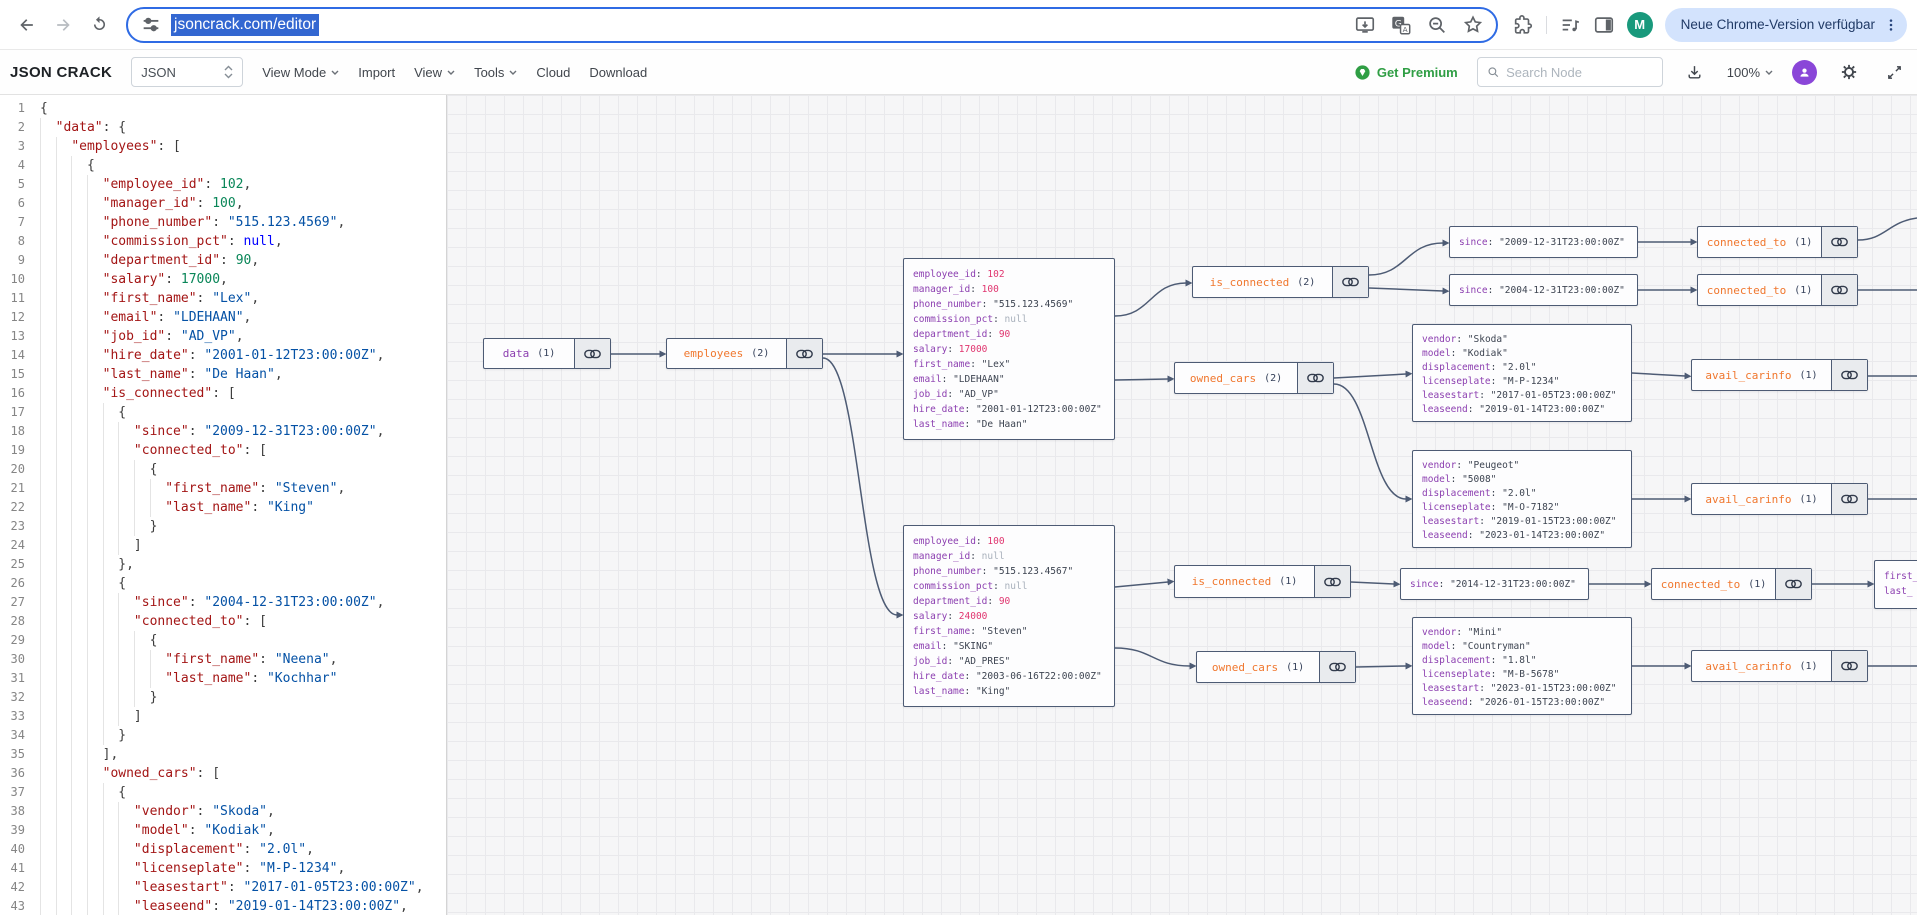 The width and height of the screenshot is (1917, 915). What do you see at coordinates (223, 868) in the screenshot?
I see `editor-line: 41 "licenseplate": "M-P-1234",` at bounding box center [223, 868].